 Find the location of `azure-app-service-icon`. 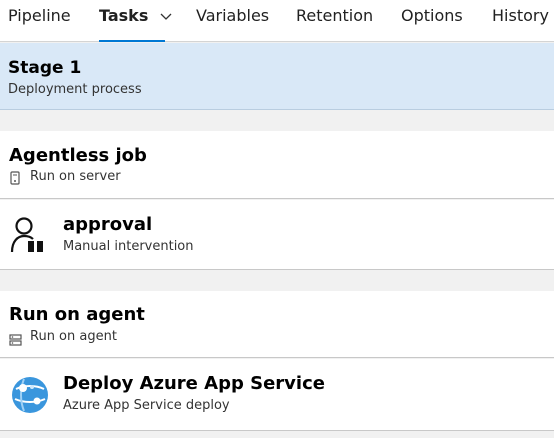

azure-app-service-icon is located at coordinates (30, 397).